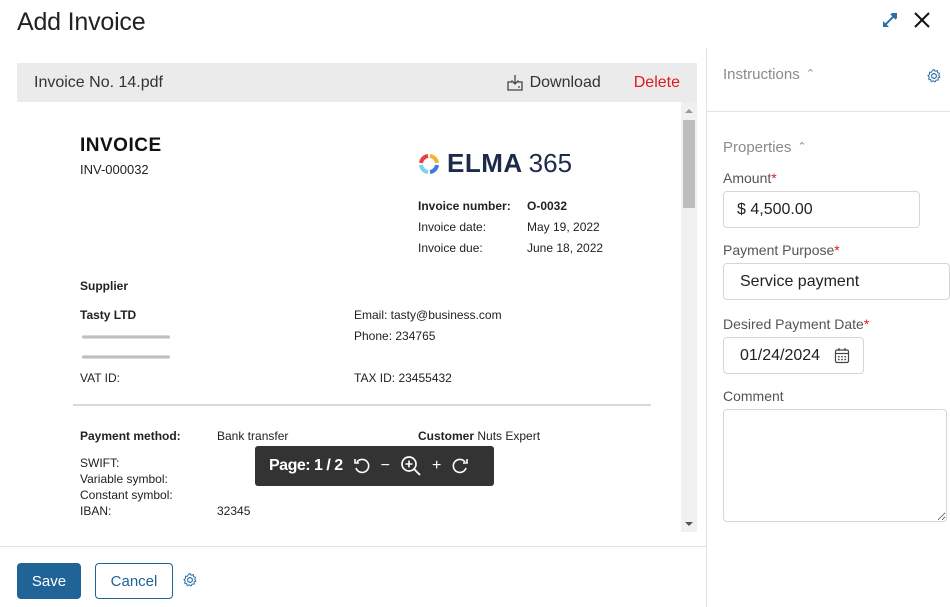 This screenshot has width=950, height=607. I want to click on payment-date-value: 01/24/2024, so click(780, 355).